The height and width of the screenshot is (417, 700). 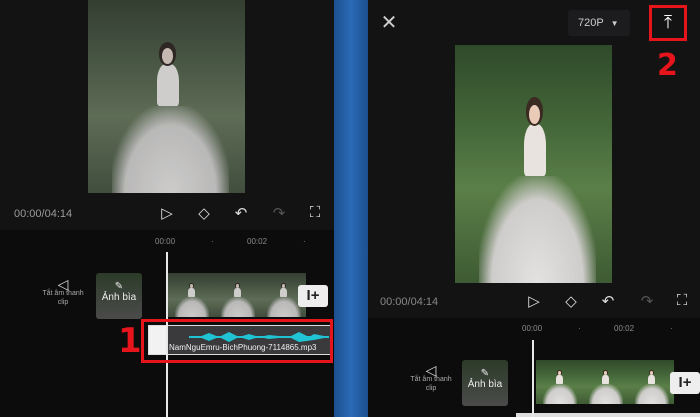 What do you see at coordinates (608, 415) in the screenshot?
I see `audio-track` at bounding box center [608, 415].